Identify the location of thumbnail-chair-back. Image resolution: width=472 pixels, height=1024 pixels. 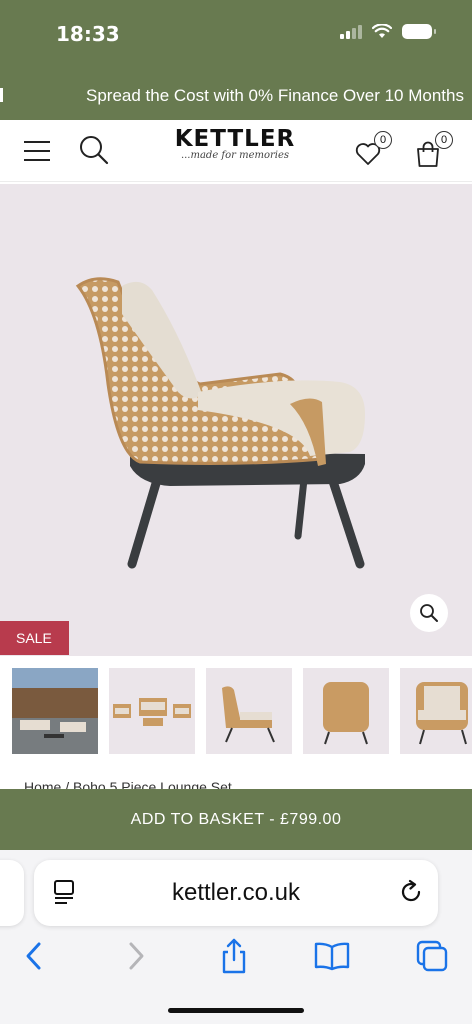
(346, 711).